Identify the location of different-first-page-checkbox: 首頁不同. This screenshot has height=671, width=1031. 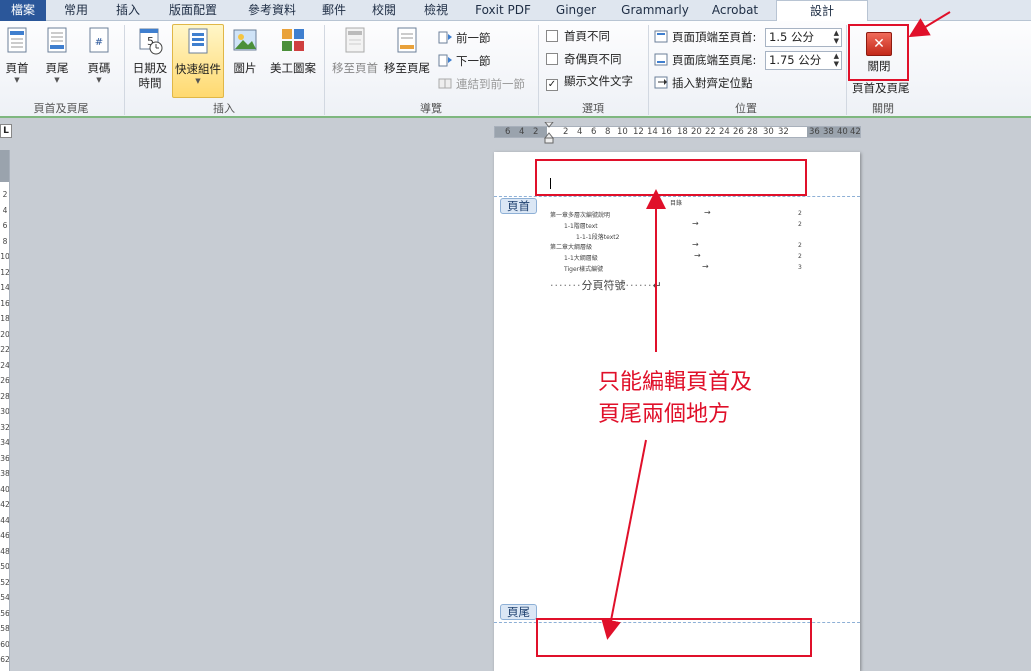
(578, 36).